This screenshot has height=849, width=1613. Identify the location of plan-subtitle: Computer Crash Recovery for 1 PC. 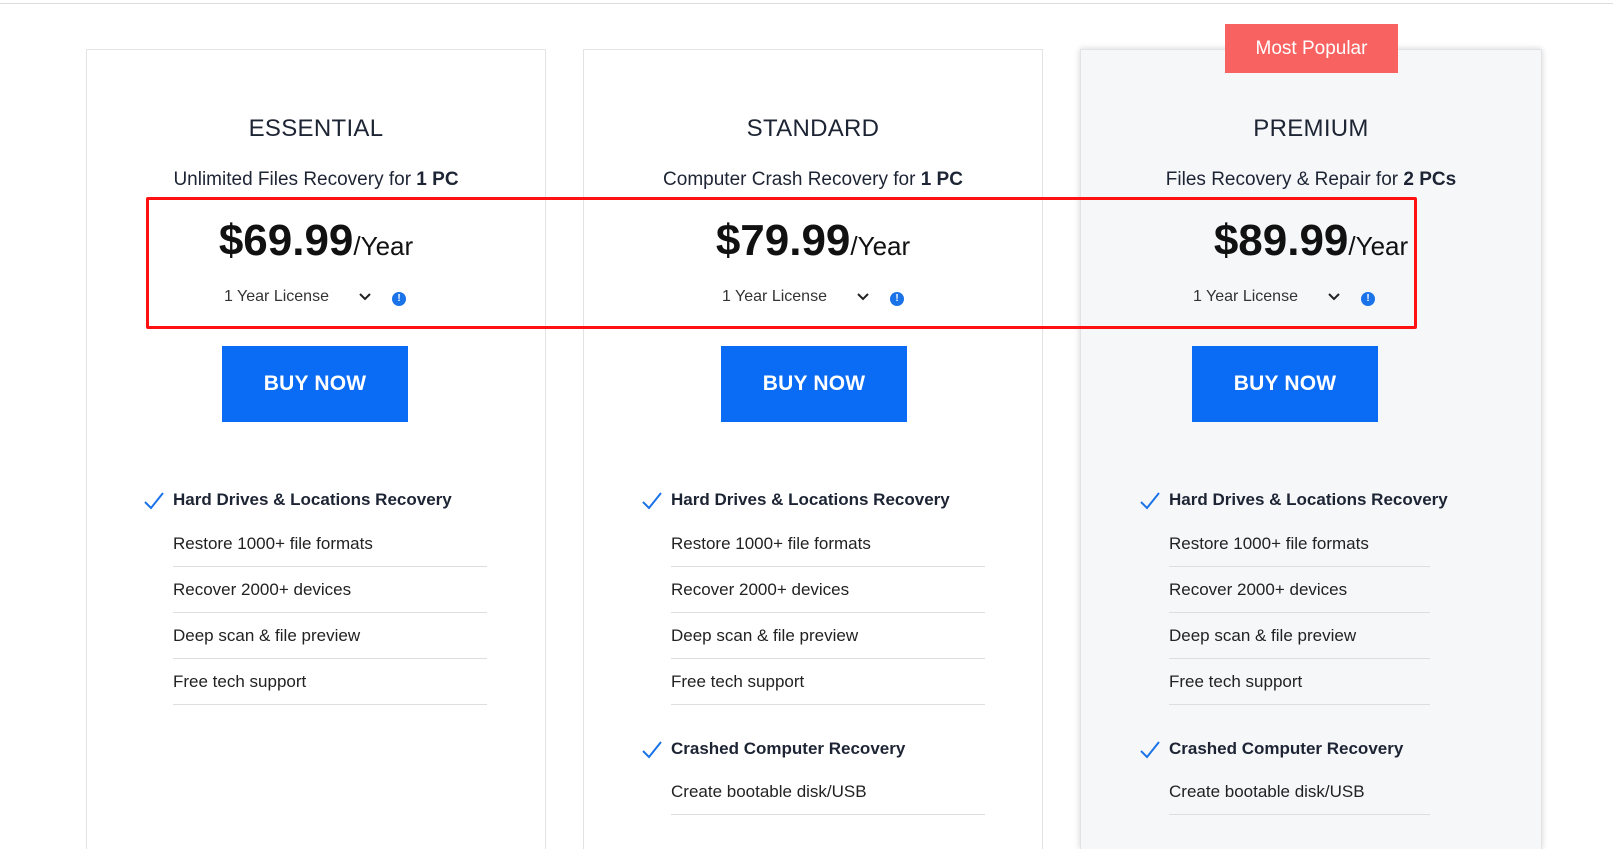
(813, 179).